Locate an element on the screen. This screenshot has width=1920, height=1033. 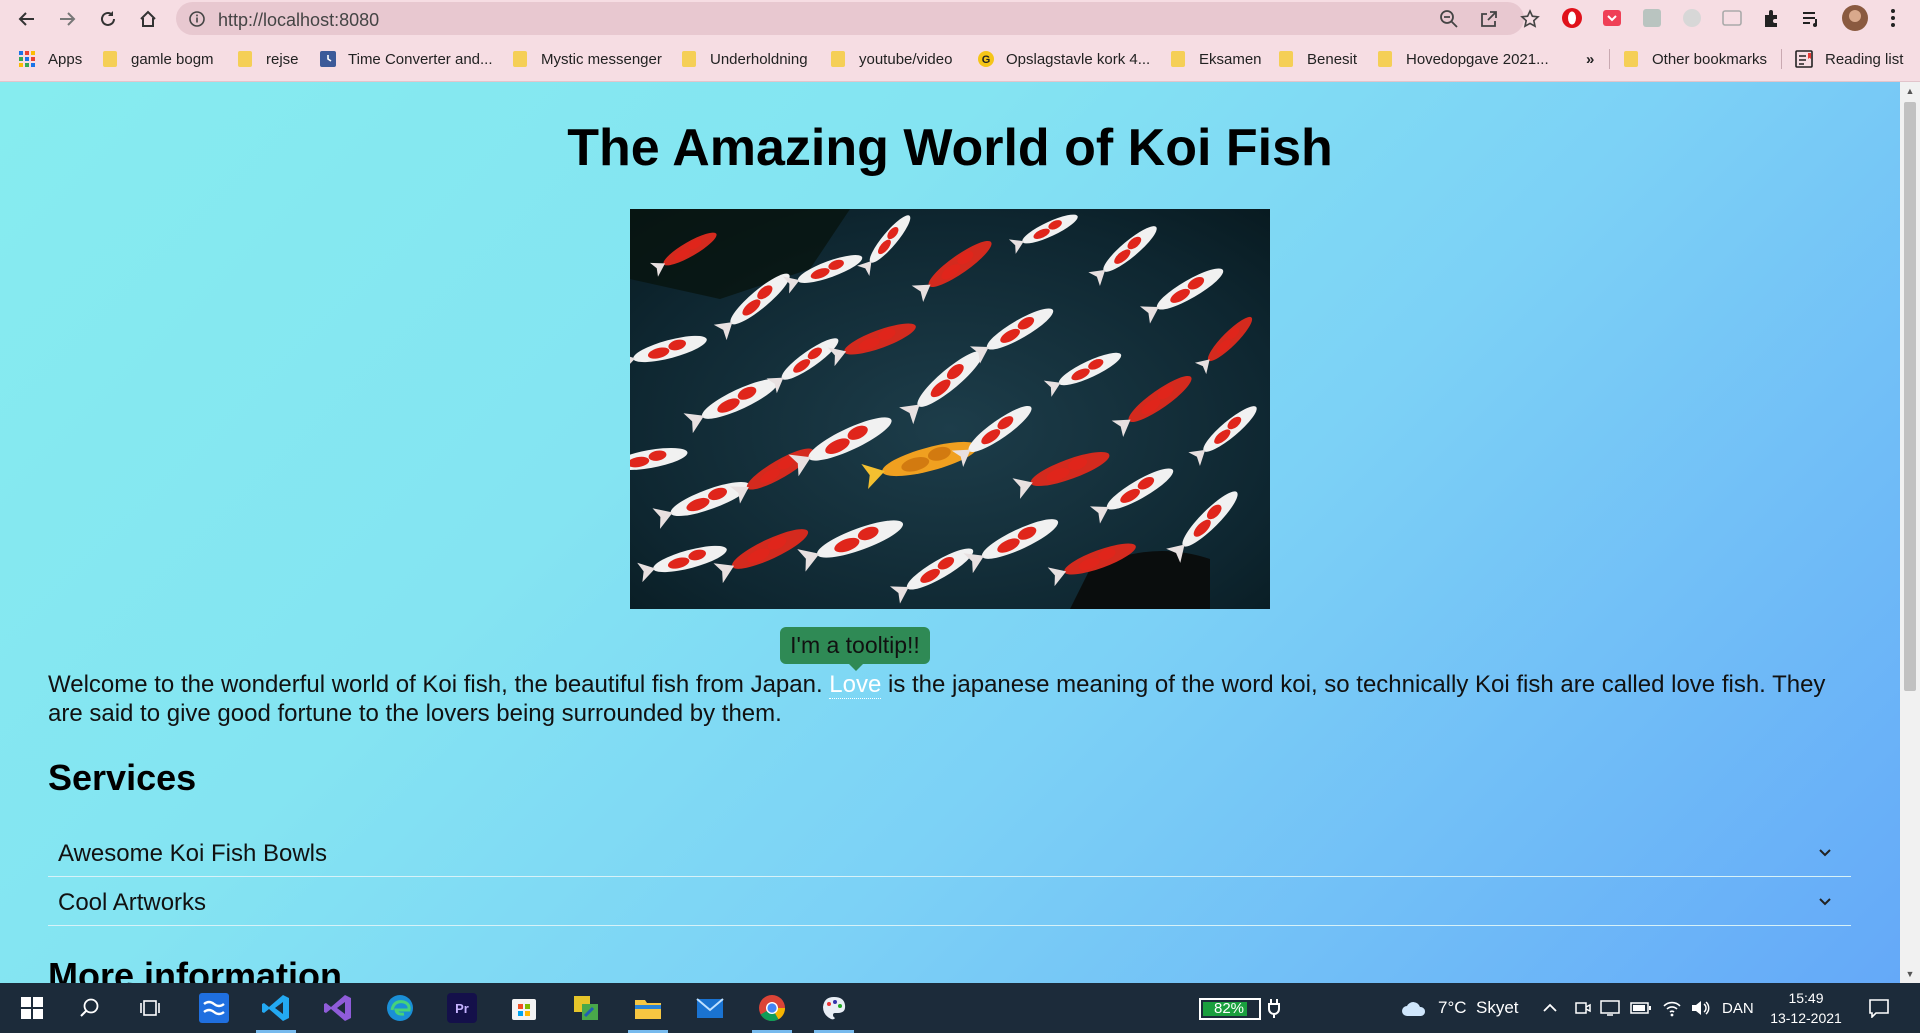
task-view-button is located at coordinates (150, 1008).